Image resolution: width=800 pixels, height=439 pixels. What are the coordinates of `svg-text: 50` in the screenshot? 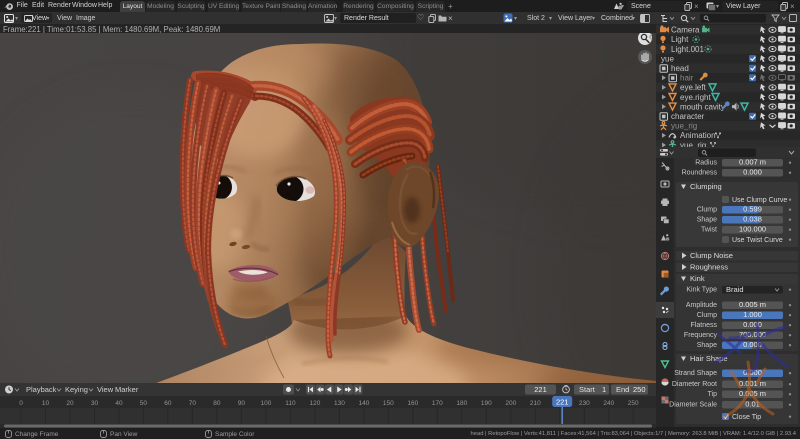 It's located at (144, 403).